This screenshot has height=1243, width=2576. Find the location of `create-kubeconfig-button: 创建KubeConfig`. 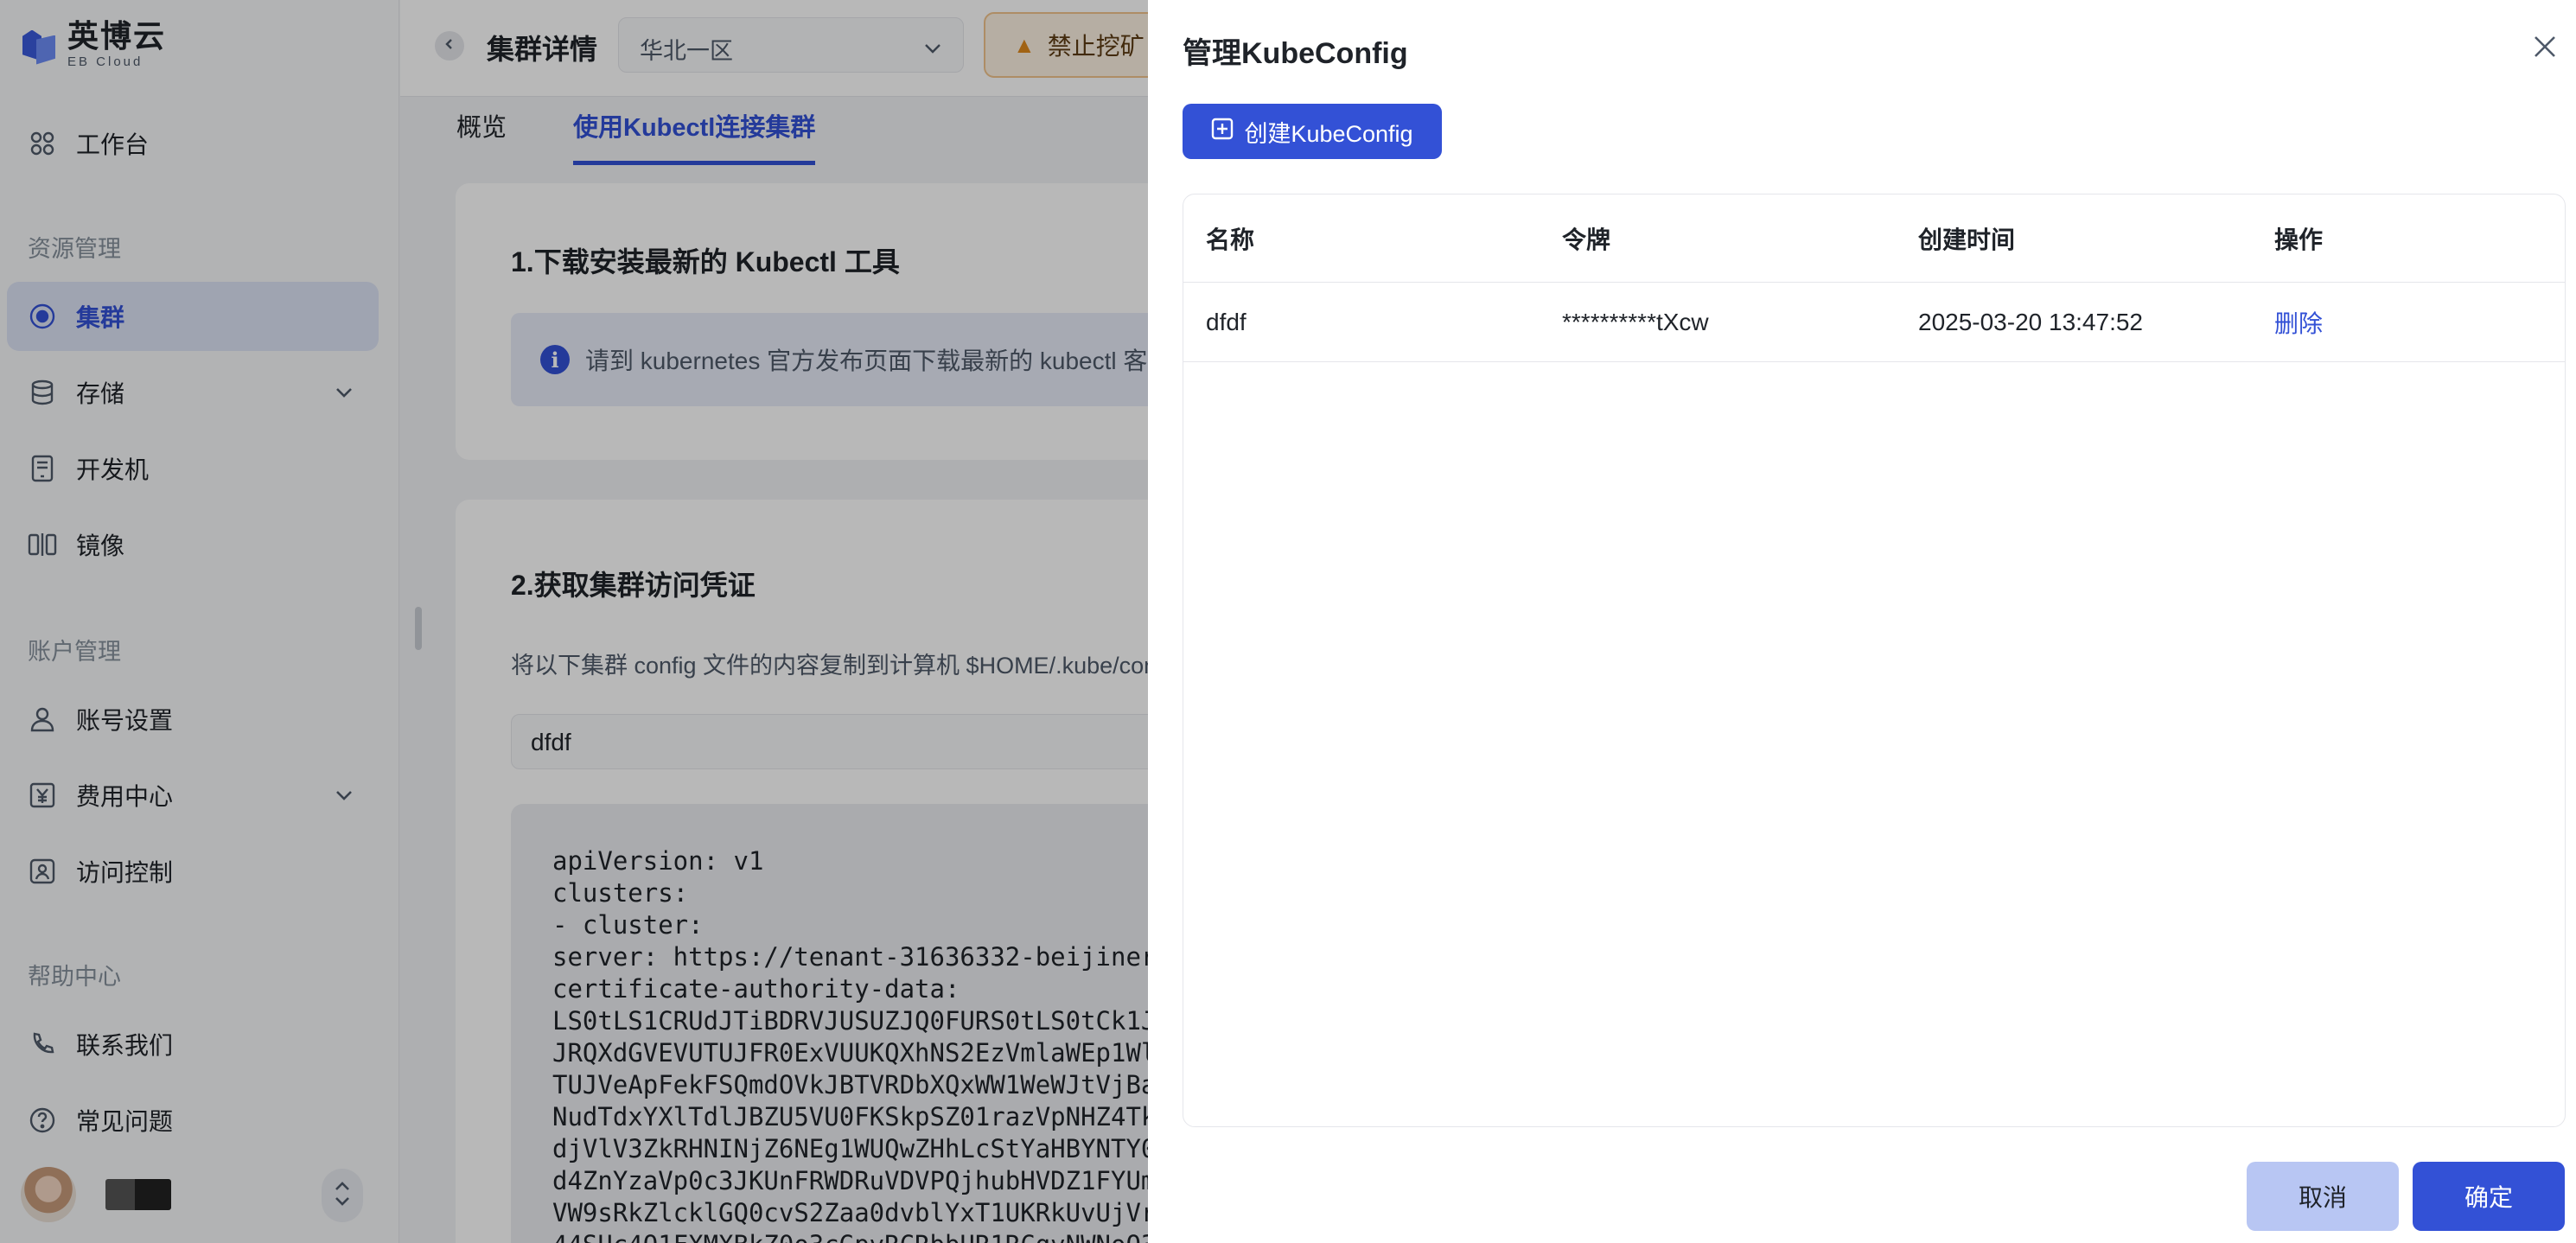

create-kubeconfig-button: 创建KubeConfig is located at coordinates (1312, 131).